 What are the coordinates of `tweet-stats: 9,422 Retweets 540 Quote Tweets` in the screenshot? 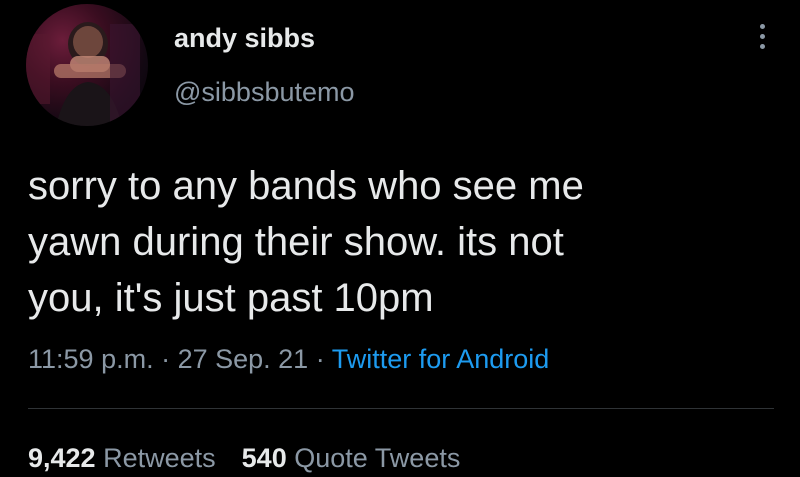 It's located at (244, 458).